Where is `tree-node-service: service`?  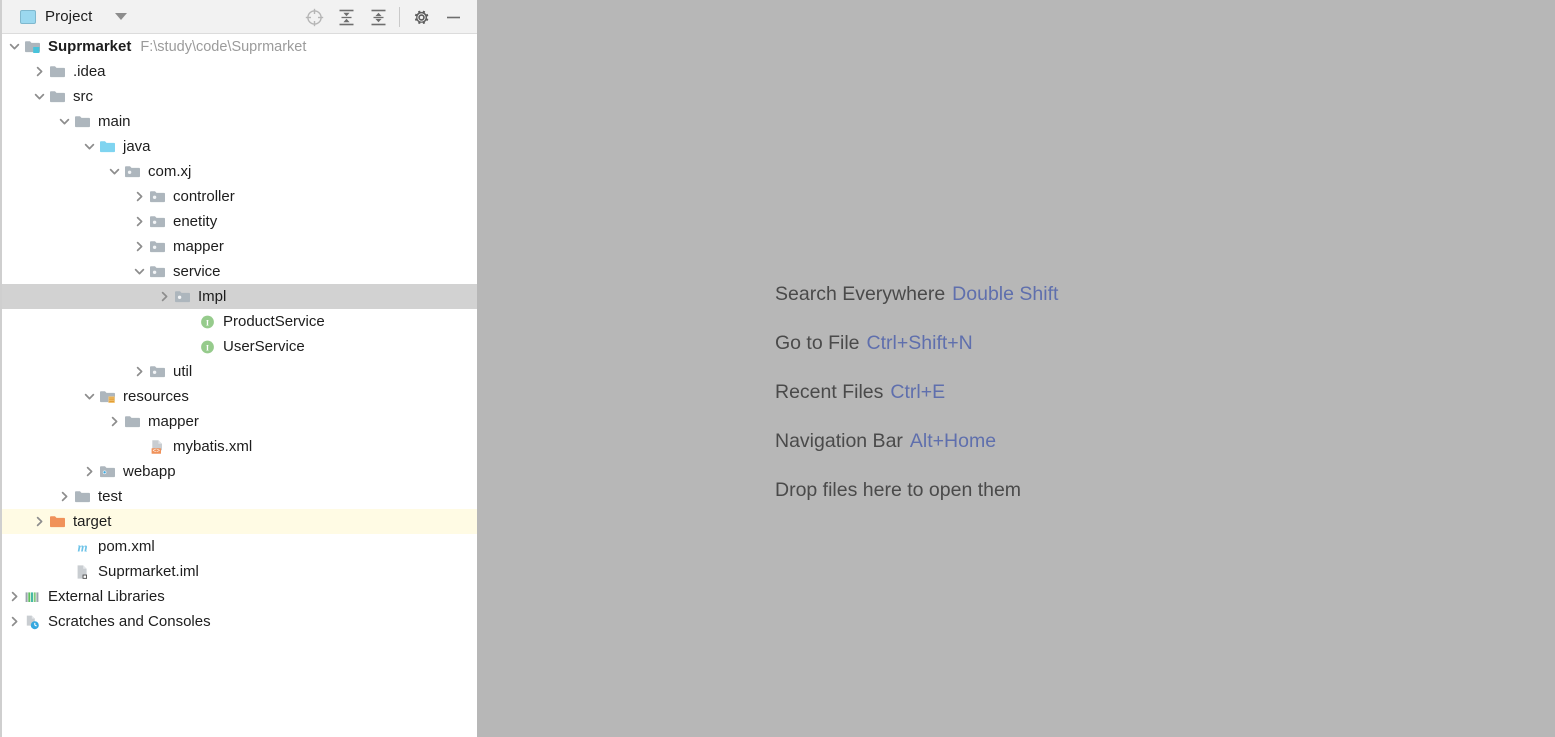
tree-node-service: service is located at coordinates (239, 271).